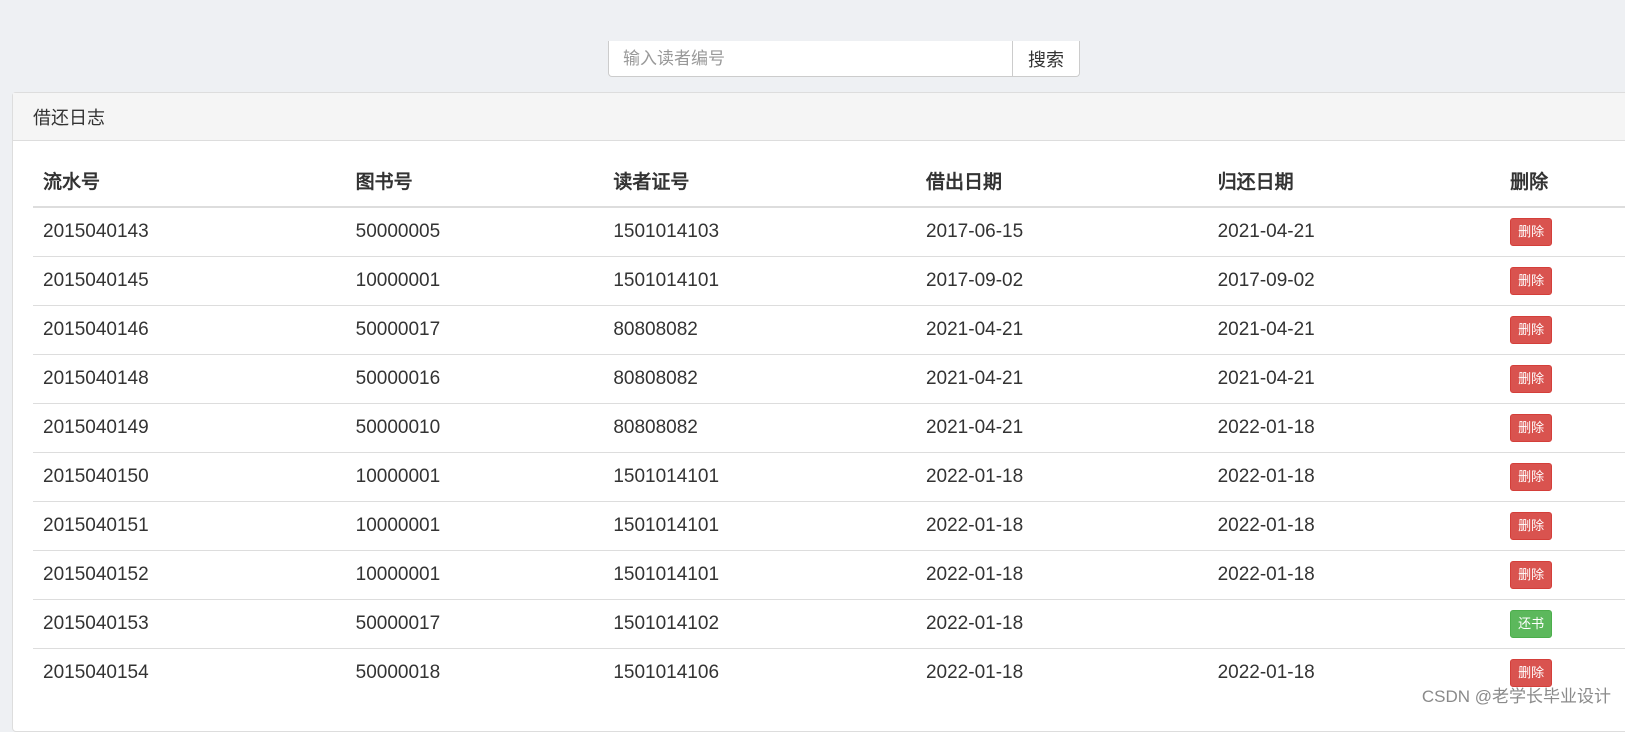 Image resolution: width=1625 pixels, height=732 pixels. What do you see at coordinates (1062, 181) in the screenshot?
I see `header-borrow-date: 借出日期` at bounding box center [1062, 181].